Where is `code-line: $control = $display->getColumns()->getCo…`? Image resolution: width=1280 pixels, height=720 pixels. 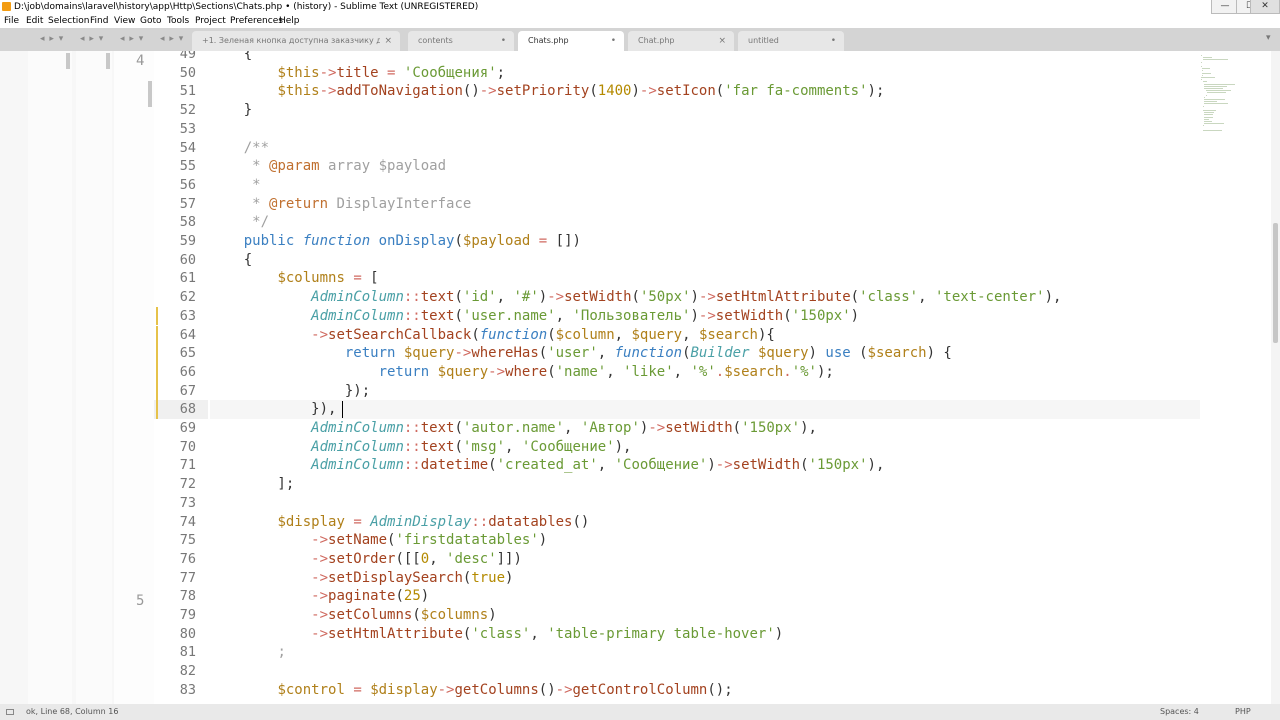
code-line: $control = $display->getColumns()->getCo… is located at coordinates (705, 690).